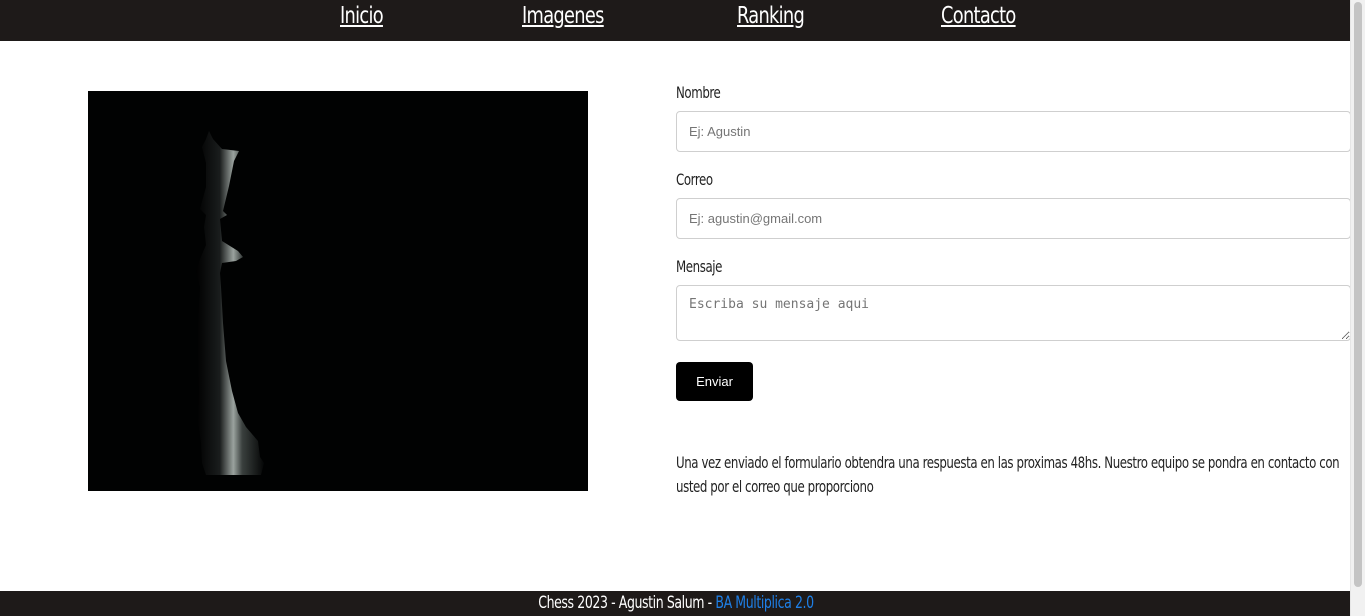  What do you see at coordinates (362, 16) in the screenshot?
I see `nav-link-inicio: Inicio` at bounding box center [362, 16].